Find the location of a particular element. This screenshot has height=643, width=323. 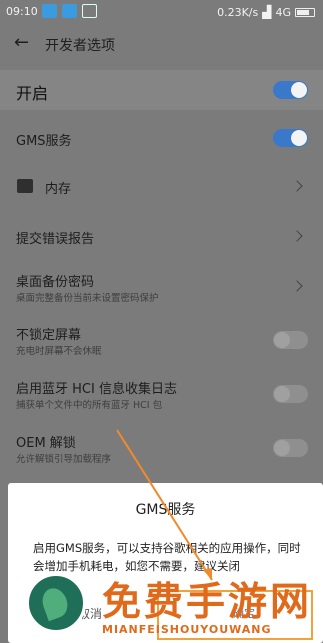

watermark: 免费手游网 MIANFEISHOUYOUWANG is located at coordinates (170, 604).